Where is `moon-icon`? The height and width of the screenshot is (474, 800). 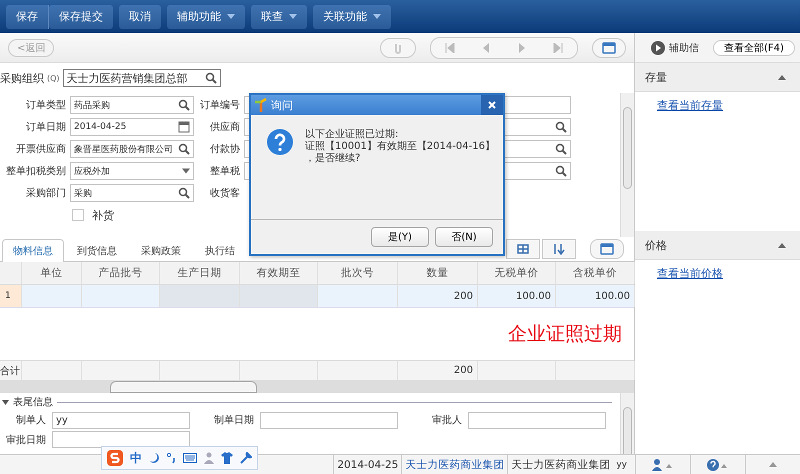
moon-icon is located at coordinates (154, 458).